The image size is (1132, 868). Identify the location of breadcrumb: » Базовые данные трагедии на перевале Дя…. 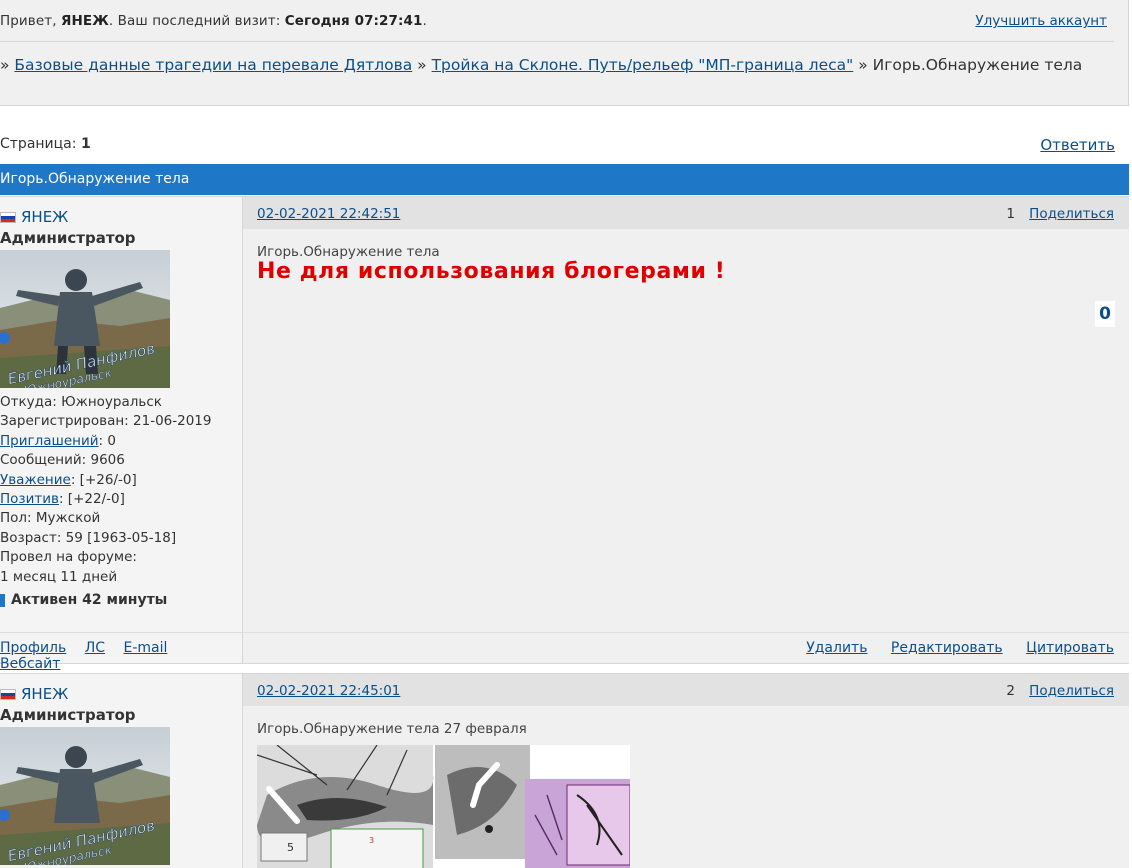
(555, 65).